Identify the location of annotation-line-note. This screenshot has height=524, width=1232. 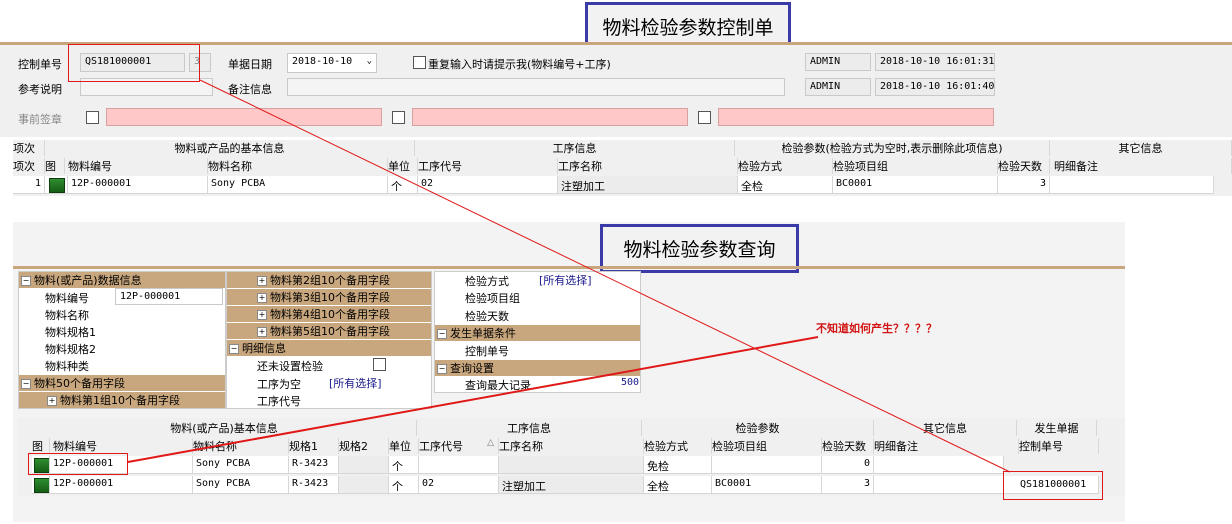
(473, 399).